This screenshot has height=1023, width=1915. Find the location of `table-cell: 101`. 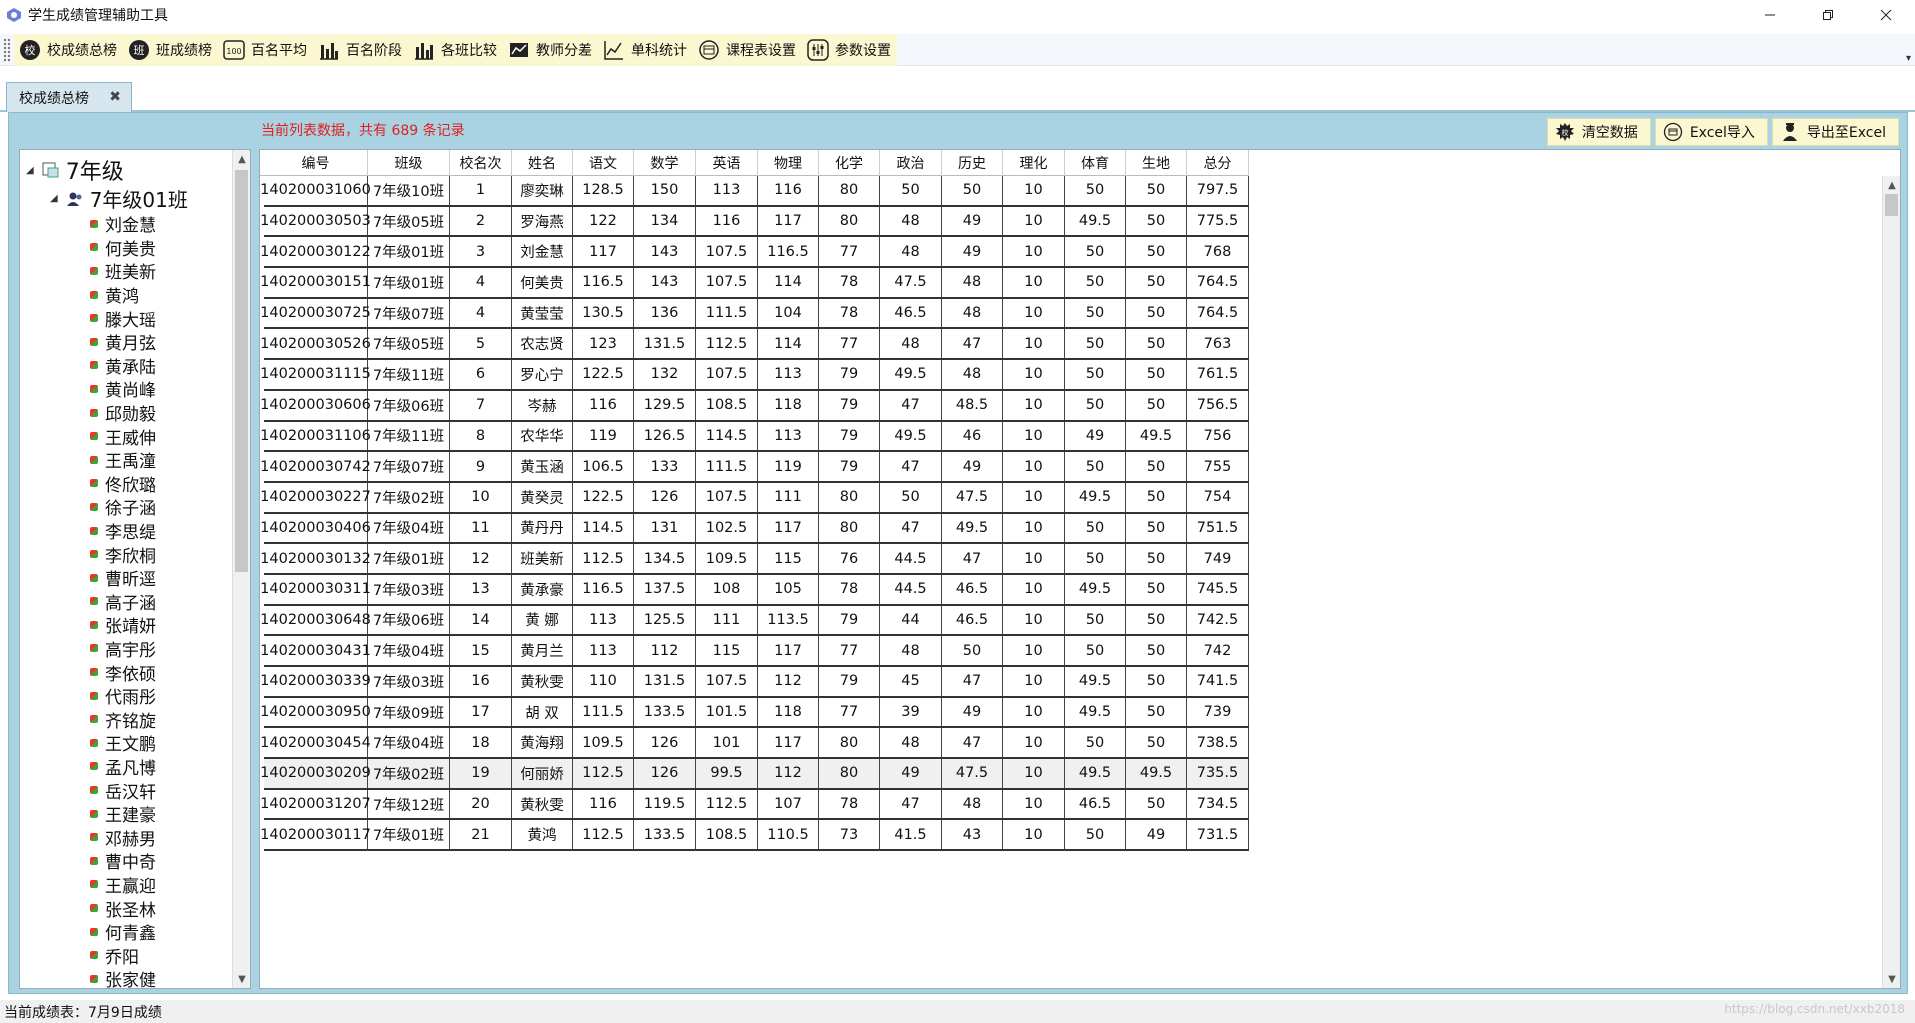

table-cell: 101 is located at coordinates (727, 743).